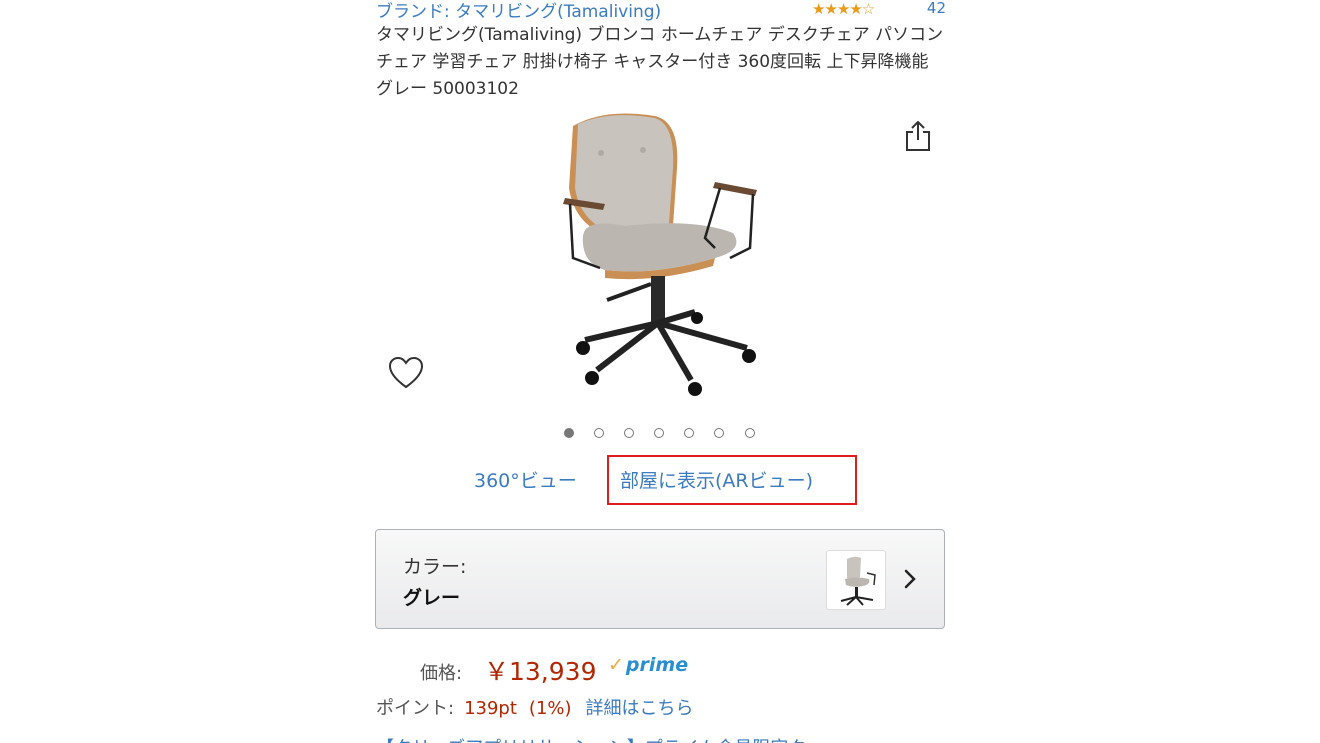 The width and height of the screenshot is (1320, 743). I want to click on prime-check-icon: ✓, so click(616, 665).